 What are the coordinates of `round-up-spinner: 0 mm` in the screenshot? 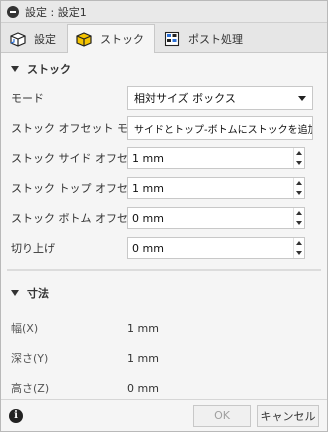 It's located at (216, 248).